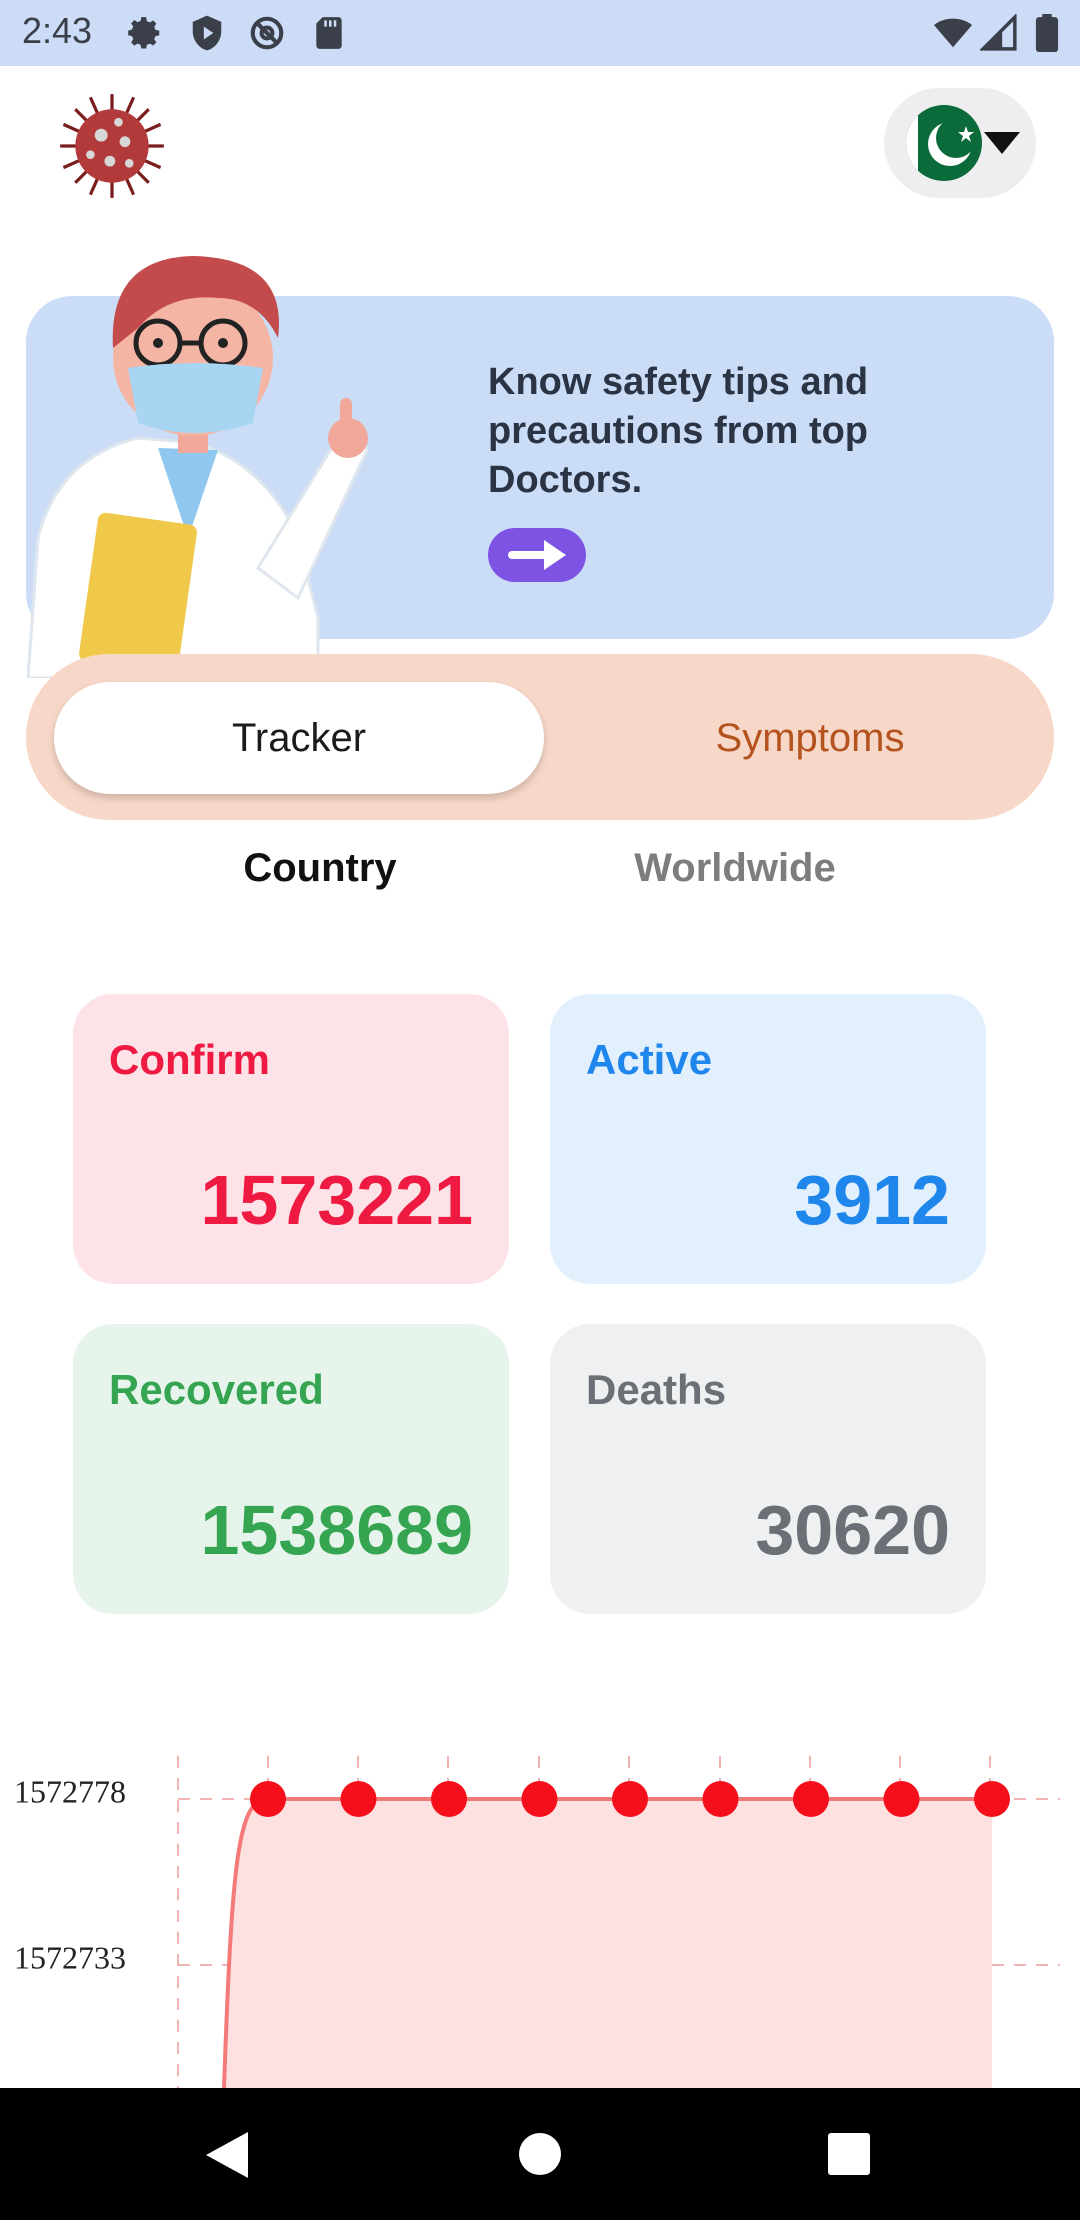 This screenshot has height=2220, width=1080. What do you see at coordinates (849, 2154) in the screenshot?
I see `recents-icon` at bounding box center [849, 2154].